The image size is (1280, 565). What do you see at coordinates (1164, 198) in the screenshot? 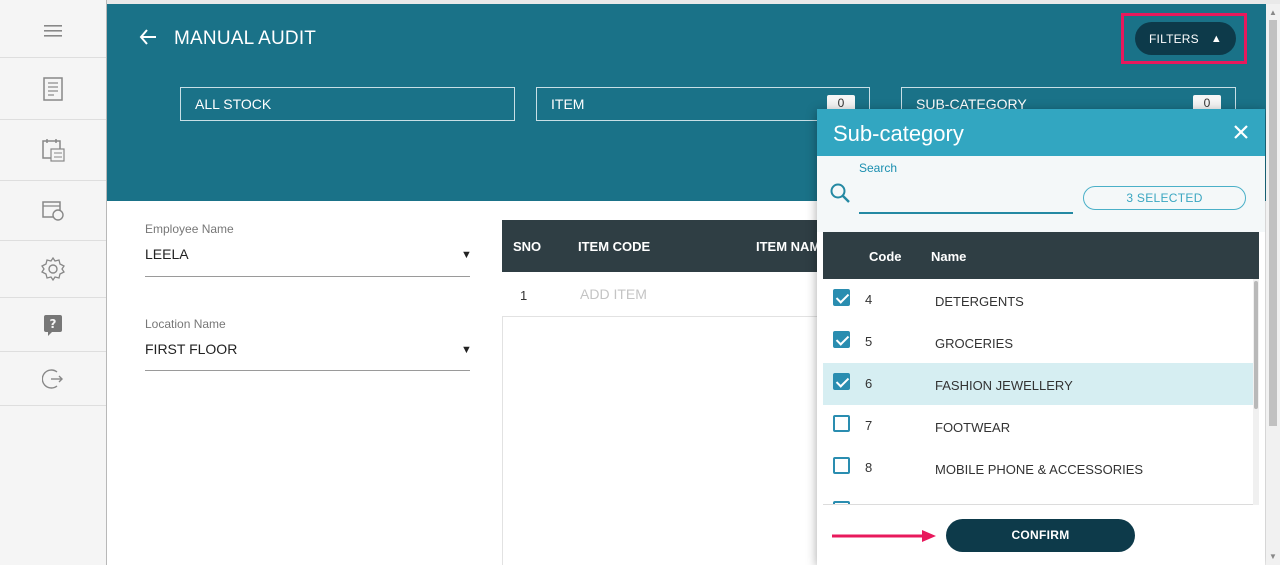
I see `selected-count-badge: 3 SELECTED` at bounding box center [1164, 198].